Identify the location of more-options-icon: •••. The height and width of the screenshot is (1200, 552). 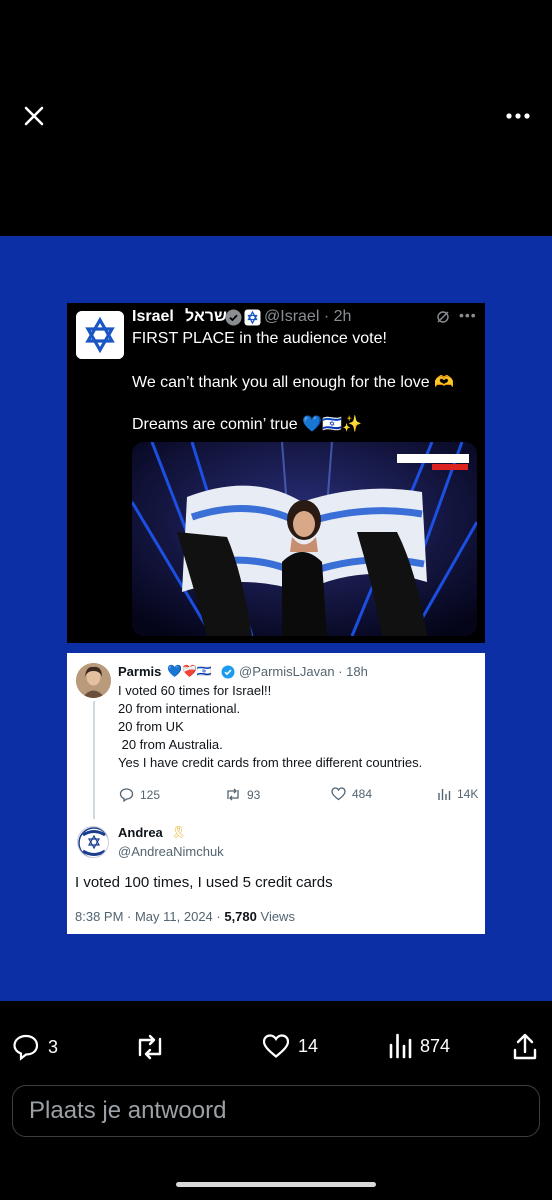
(468, 315).